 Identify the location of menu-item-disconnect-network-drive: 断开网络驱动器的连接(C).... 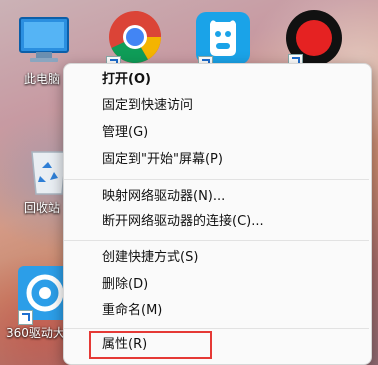
(183, 222).